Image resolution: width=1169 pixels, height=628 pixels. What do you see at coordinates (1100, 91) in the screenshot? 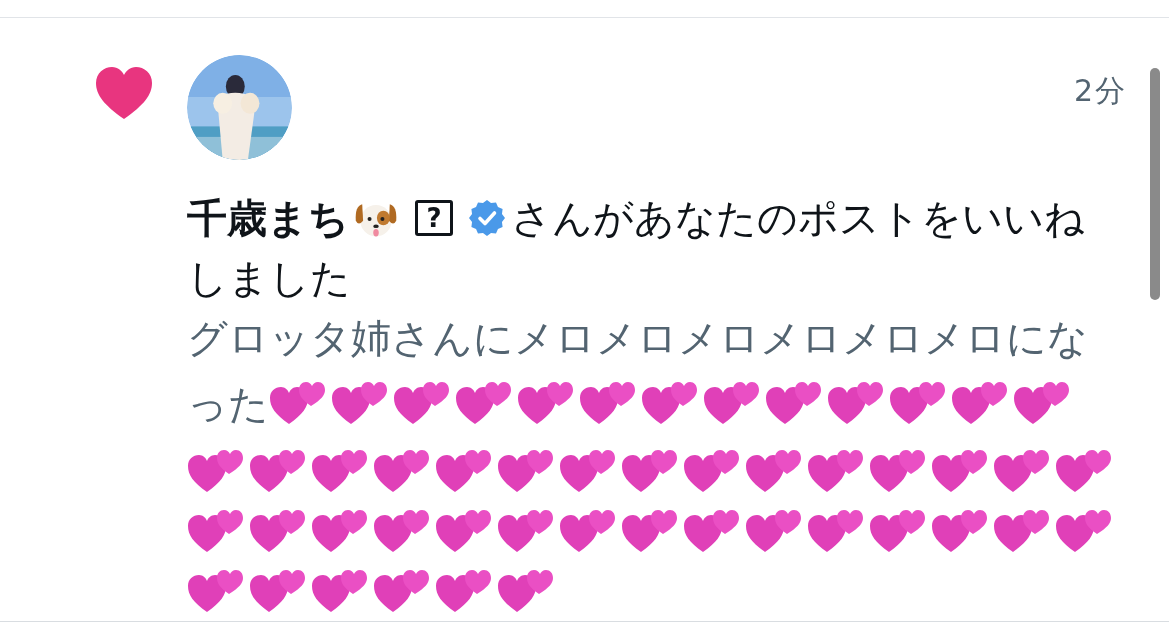
I see `timestamp: 2分` at bounding box center [1100, 91].